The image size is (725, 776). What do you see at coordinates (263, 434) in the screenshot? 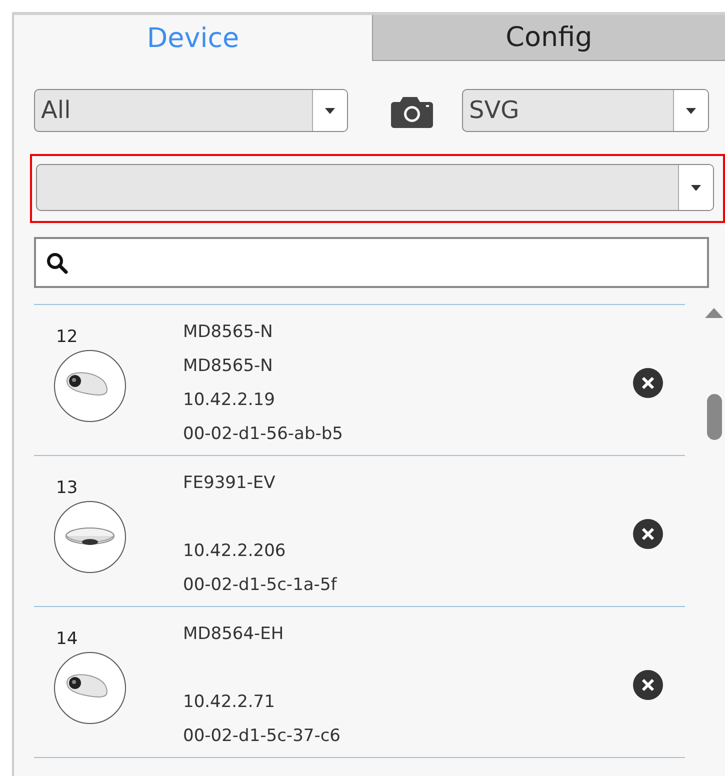
I see `device-mac: 00-02-d1-56-ab-b5` at bounding box center [263, 434].